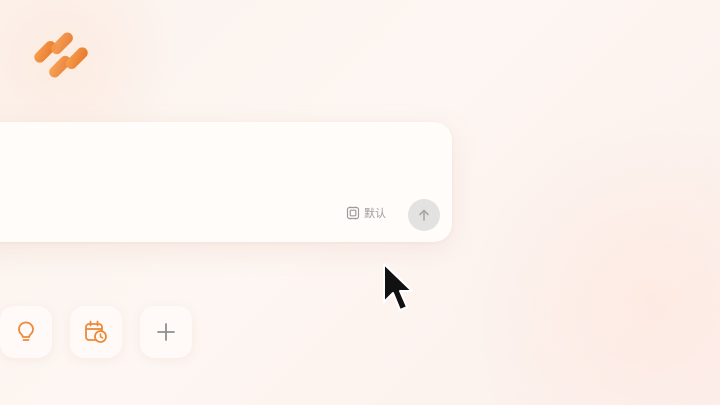 This screenshot has height=405, width=720. What do you see at coordinates (375, 213) in the screenshot?
I see `model-label: 默认` at bounding box center [375, 213].